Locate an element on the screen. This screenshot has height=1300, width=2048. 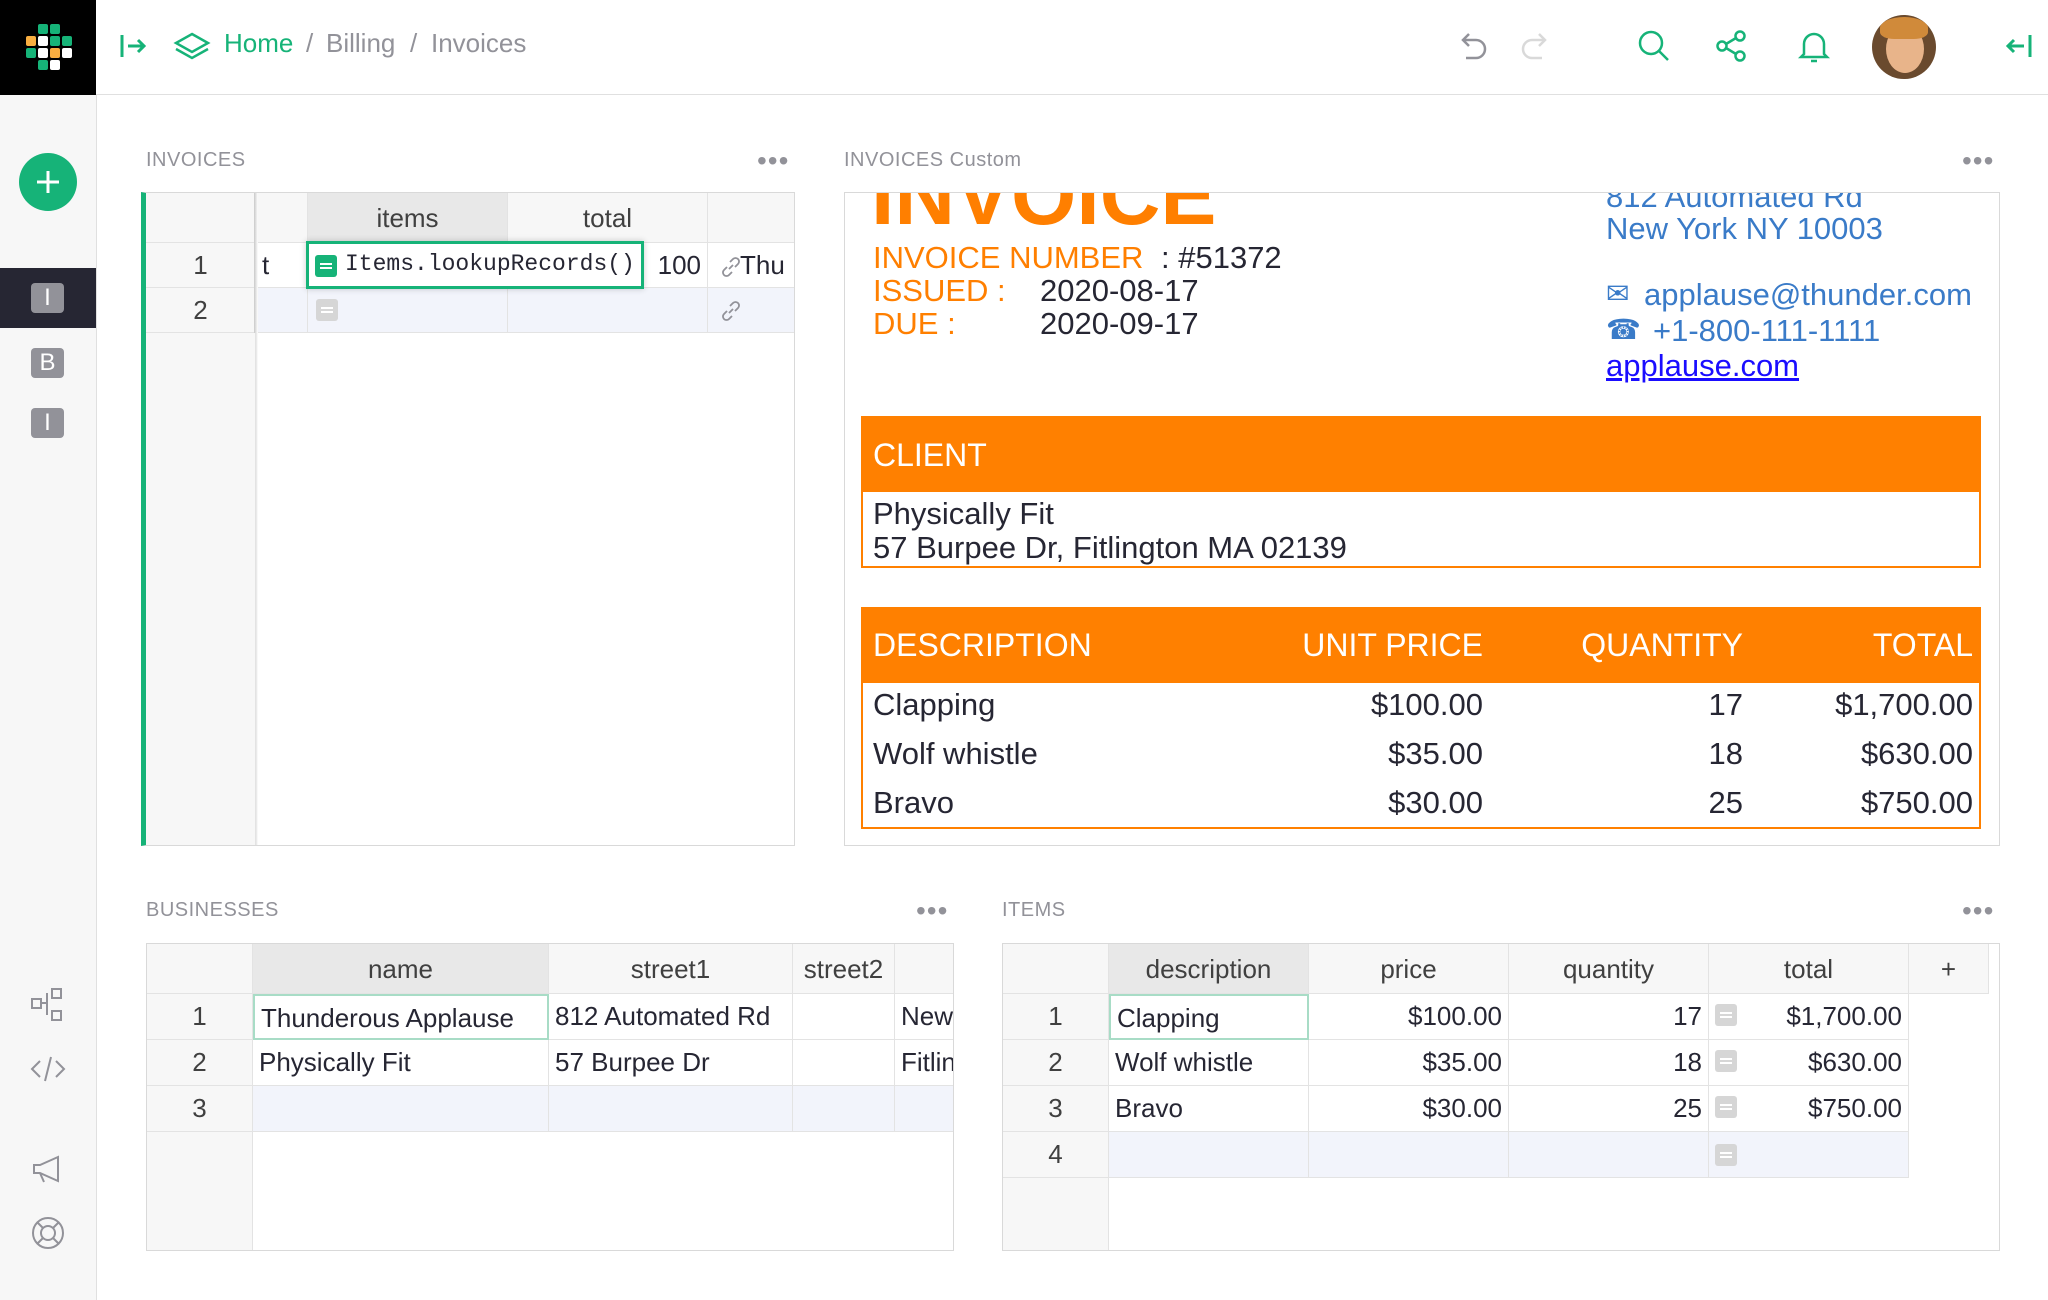
cell-description: Bravo is located at coordinates (1209, 1109).